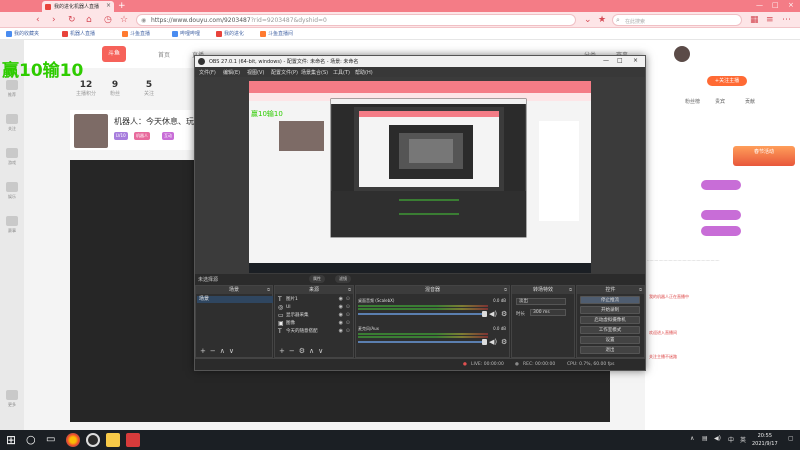 The image size is (800, 450). Describe the element at coordinates (186, 33) in the screenshot. I see `bookmark-item: 哔哩哔哩` at that location.